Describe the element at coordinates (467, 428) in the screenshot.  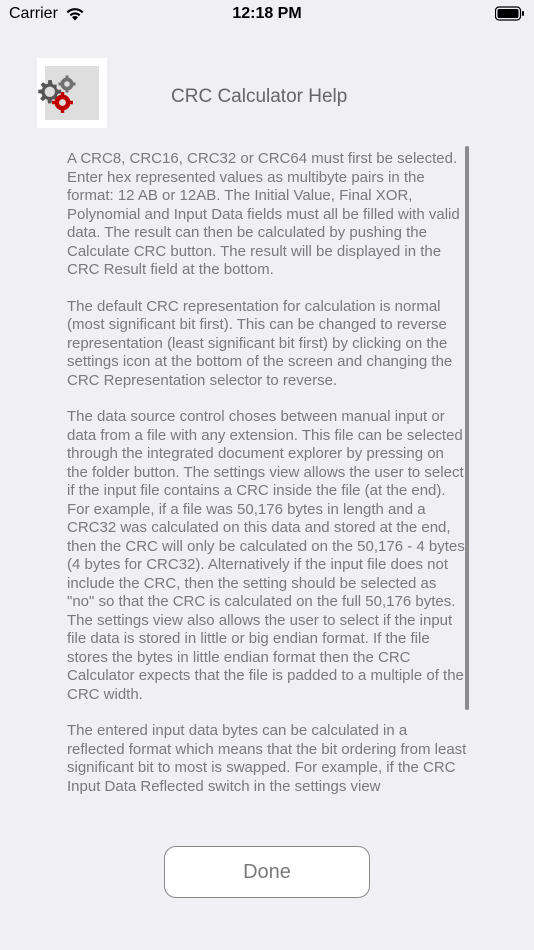
I see `scroll-indicator` at that location.